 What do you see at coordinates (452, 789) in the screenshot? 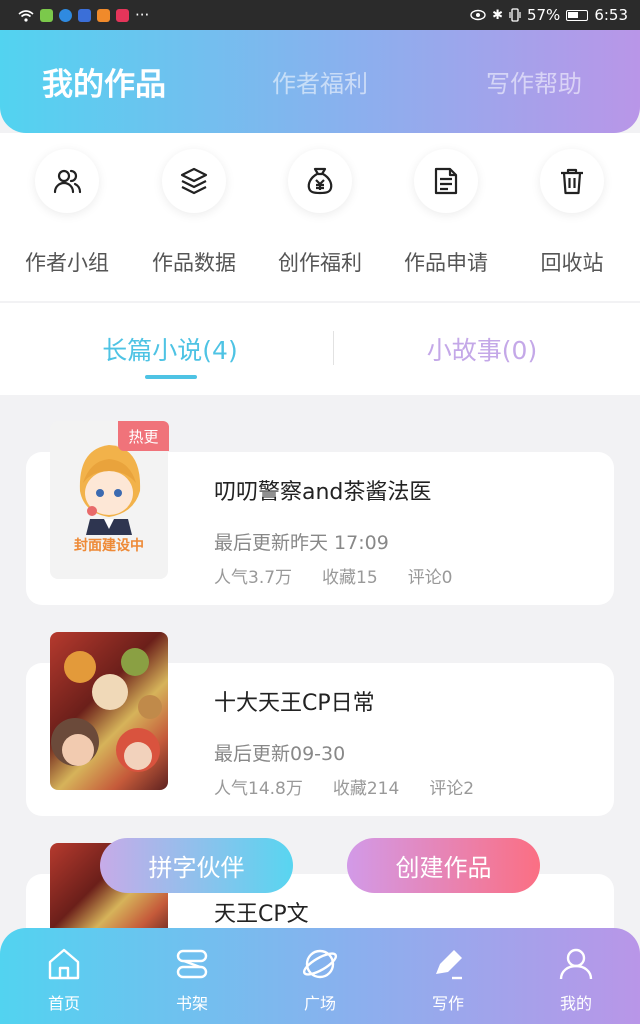
I see `comments-count: 评论2` at bounding box center [452, 789].